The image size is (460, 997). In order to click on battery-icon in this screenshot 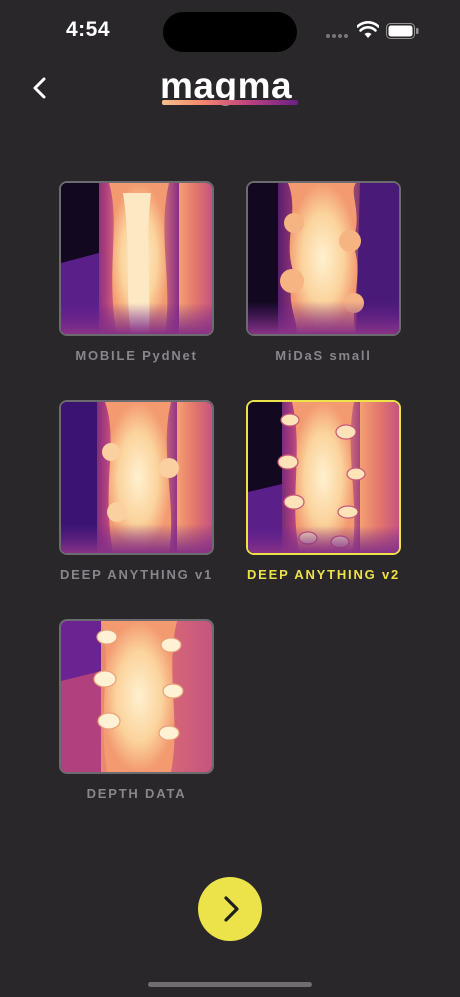, I will do `click(402, 31)`.